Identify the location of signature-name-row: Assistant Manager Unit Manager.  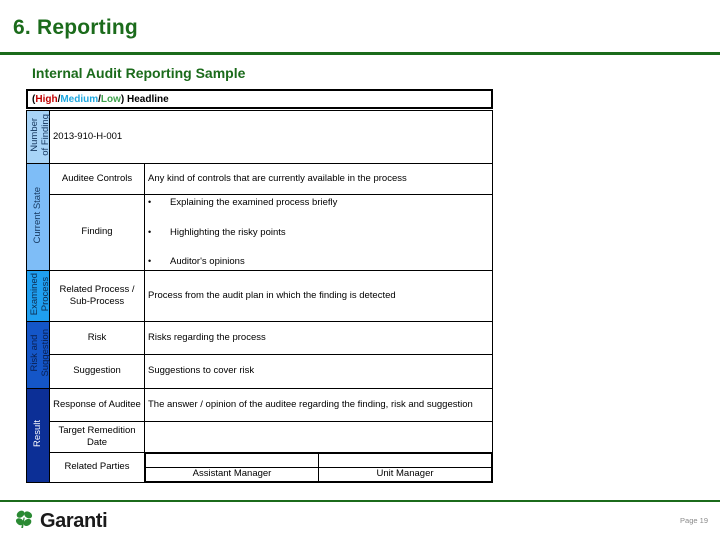
(318, 474).